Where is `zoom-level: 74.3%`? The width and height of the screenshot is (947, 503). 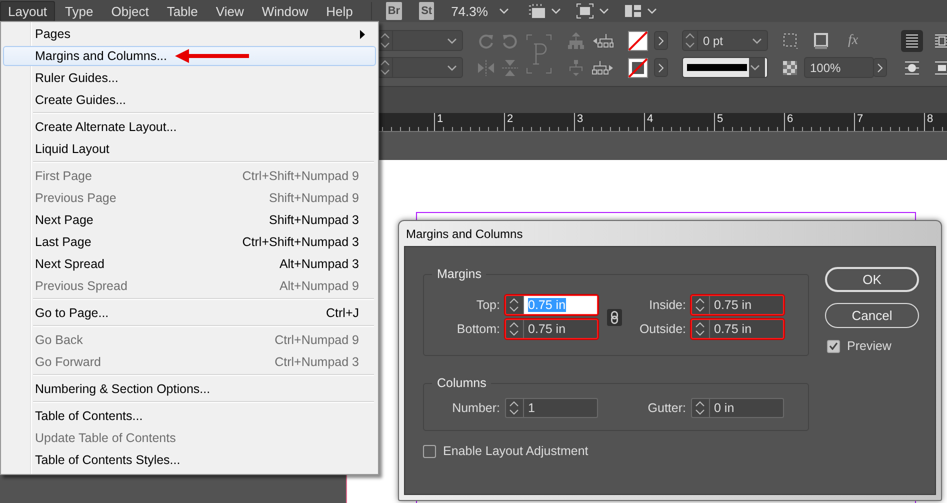
zoom-level: 74.3% is located at coordinates (469, 11).